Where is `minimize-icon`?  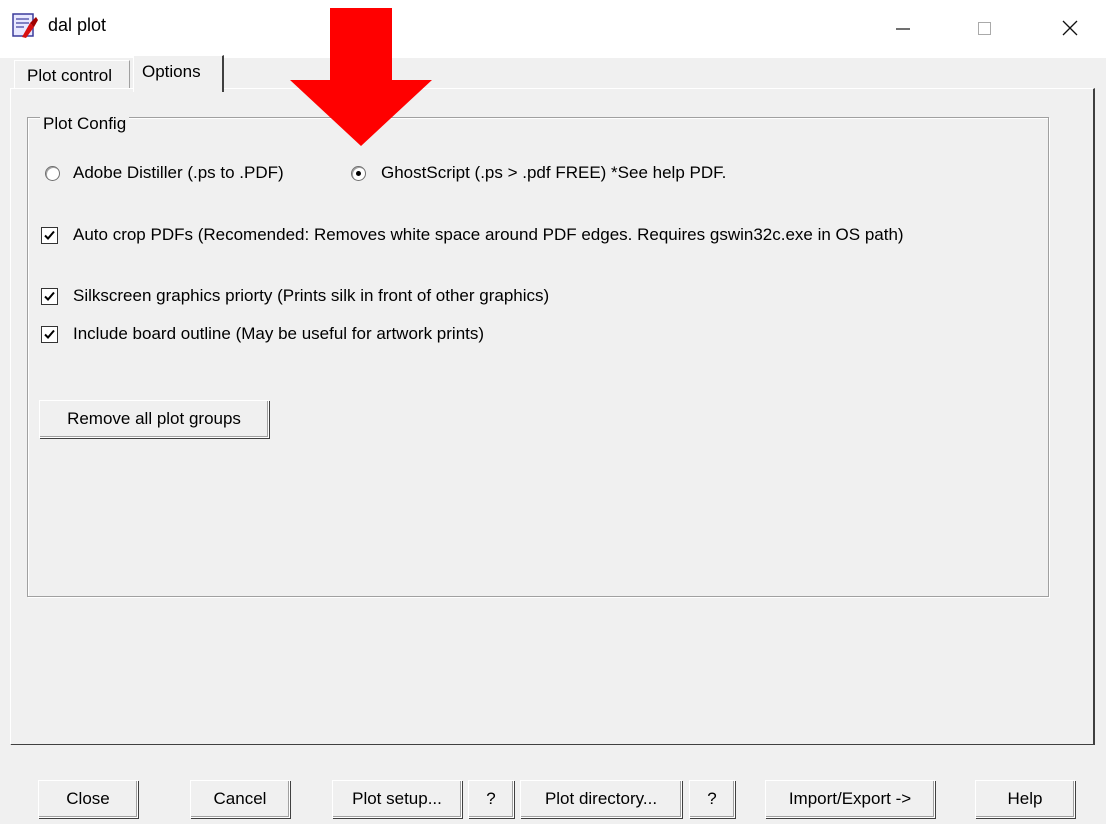
minimize-icon is located at coordinates (903, 29).